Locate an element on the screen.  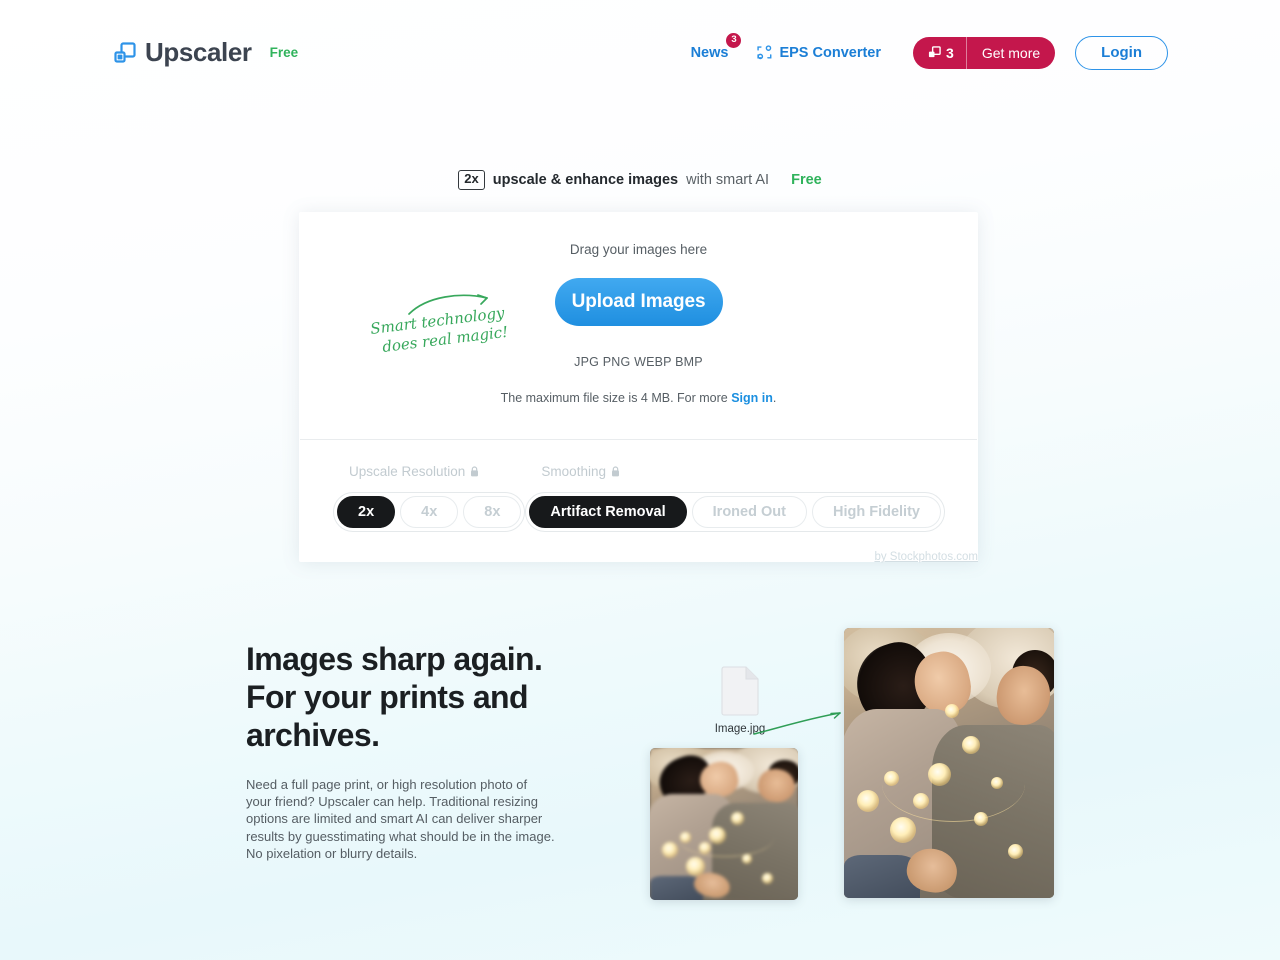
resolution-segmented-control: 2x 4x 8x is located at coordinates (429, 512).